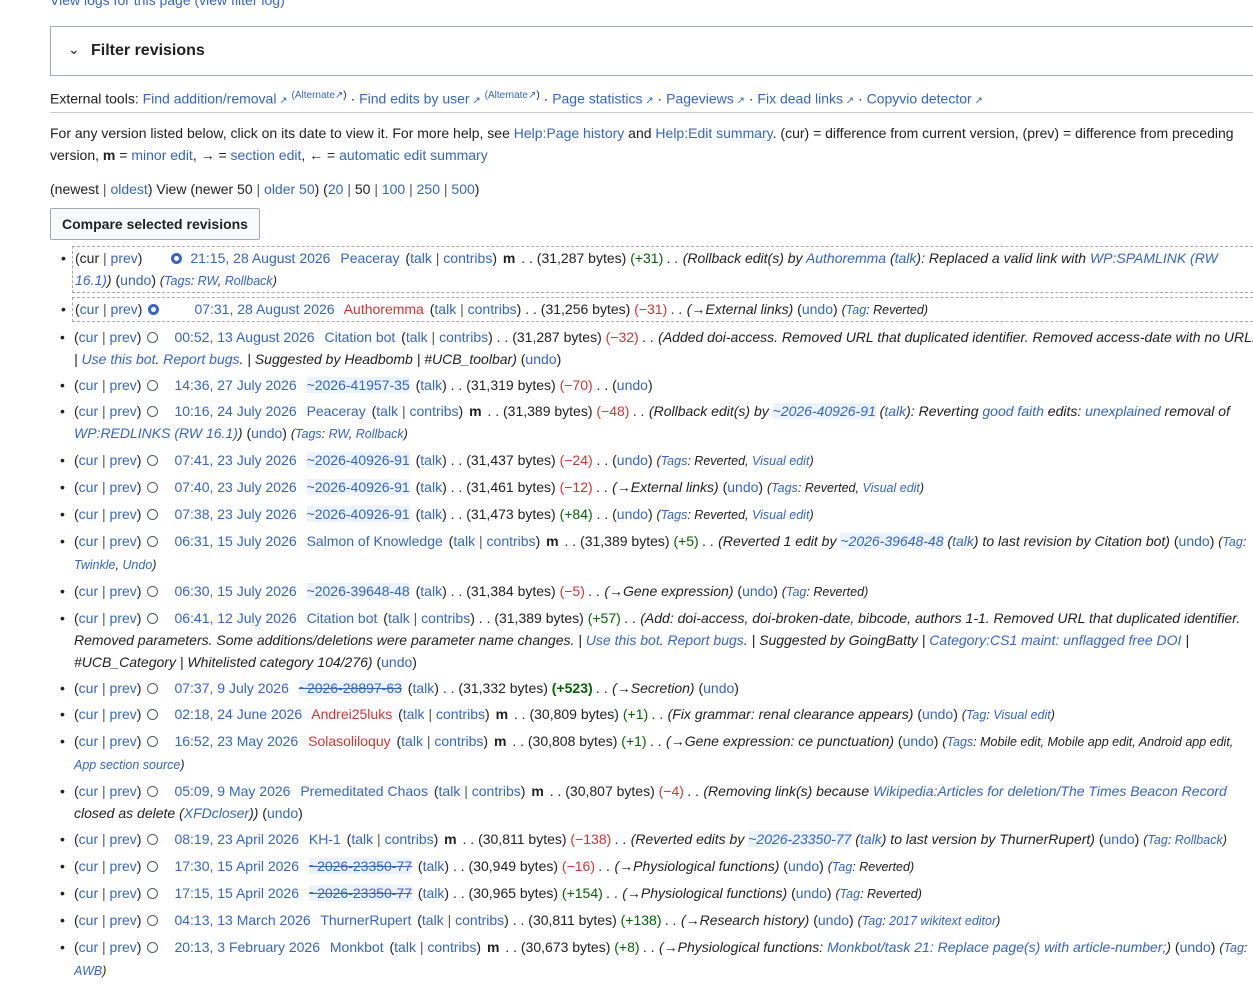 The height and width of the screenshot is (986, 1253). What do you see at coordinates (651, 51) in the screenshot?
I see `filter-revisions-panel: ⌄ Filter revisions` at bounding box center [651, 51].